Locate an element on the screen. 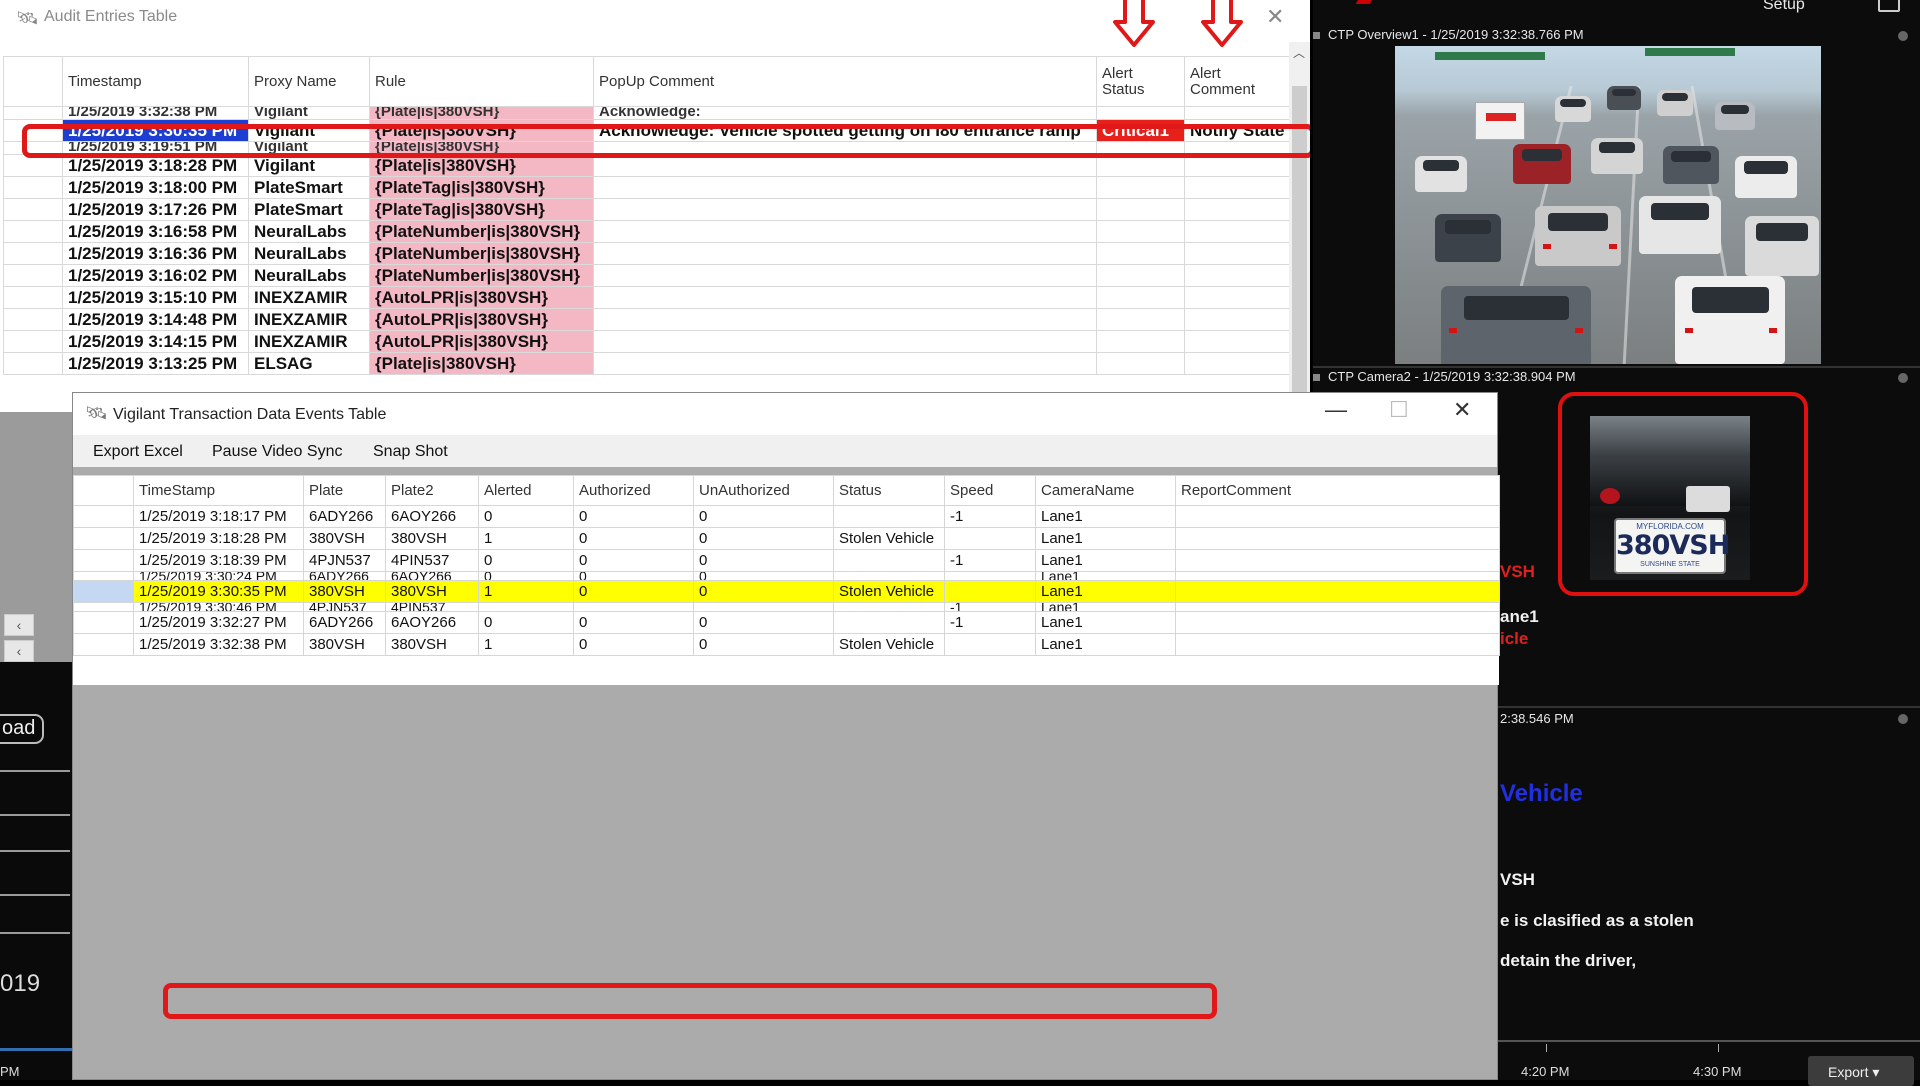  plate-slogan: SUNSHINE STATE is located at coordinates (1670, 564).